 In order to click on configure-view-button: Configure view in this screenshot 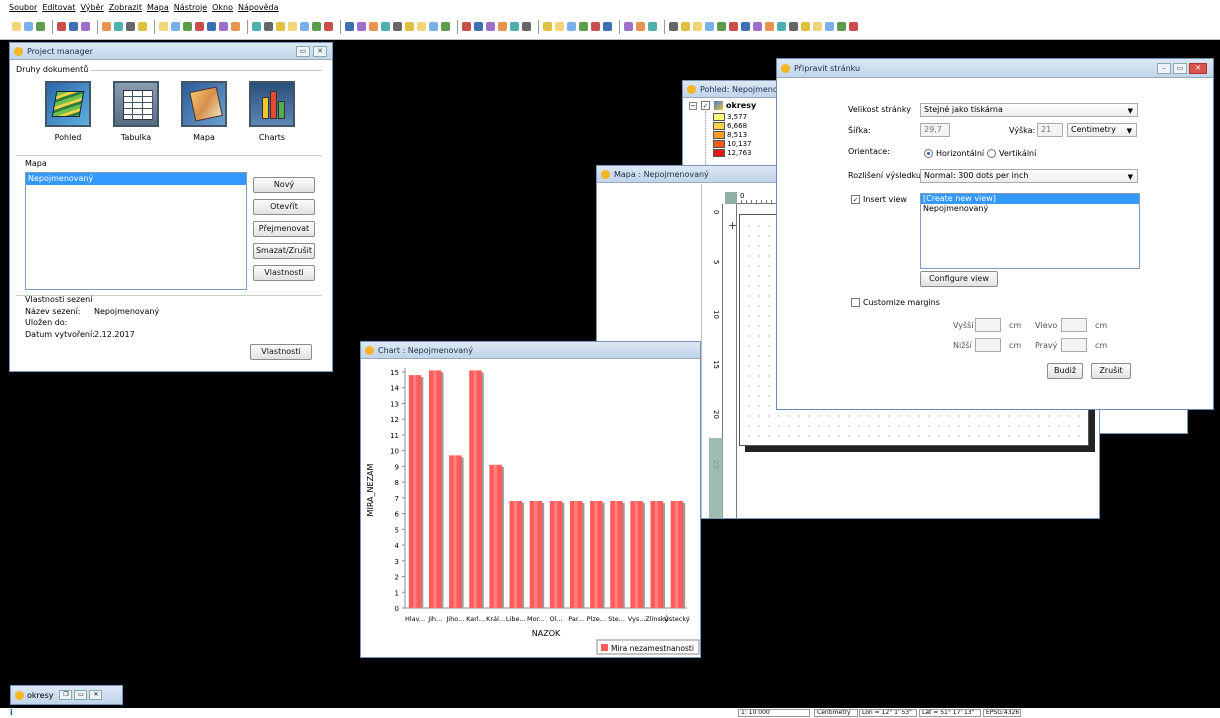, I will do `click(959, 279)`.